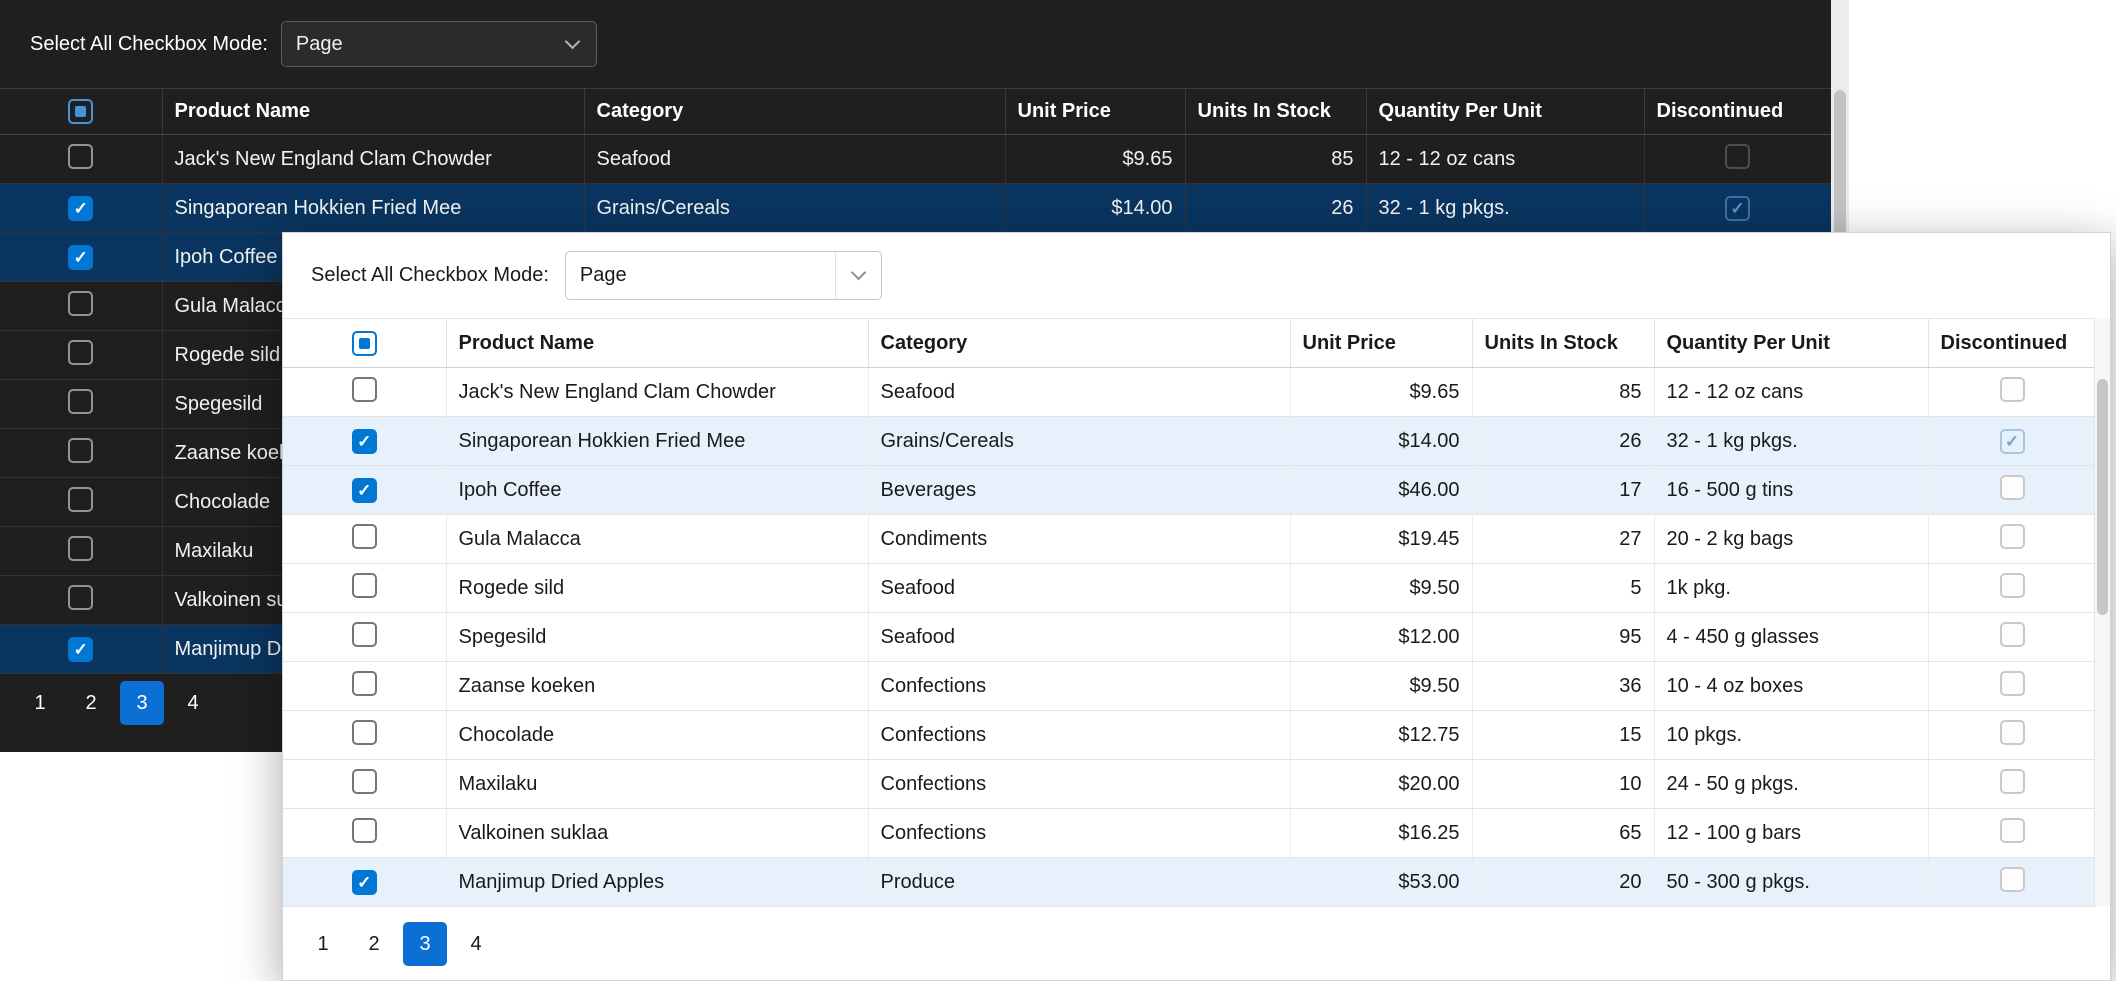 This screenshot has width=2116, height=981. I want to click on discontinued-checkbox: ✓, so click(1737, 208).